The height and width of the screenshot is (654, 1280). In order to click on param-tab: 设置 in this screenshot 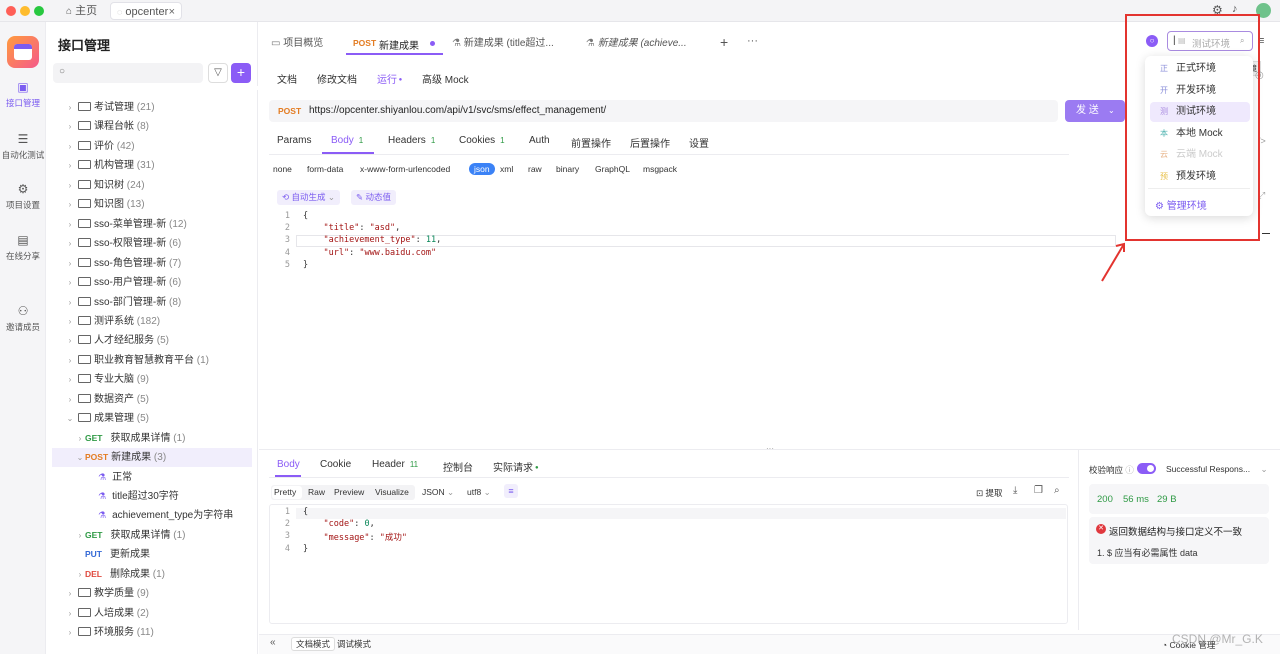, I will do `click(699, 142)`.